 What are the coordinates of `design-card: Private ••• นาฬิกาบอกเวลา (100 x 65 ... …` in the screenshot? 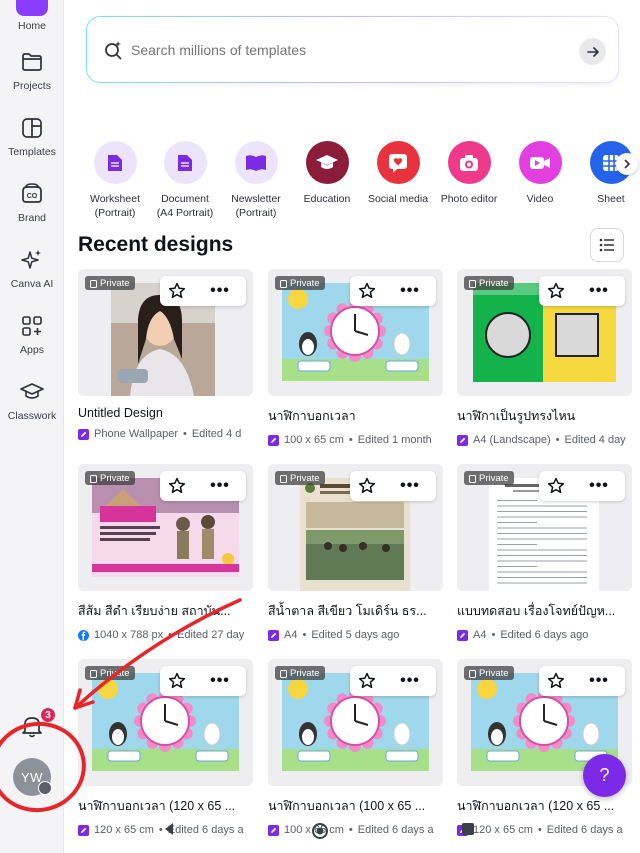 It's located at (355, 747).